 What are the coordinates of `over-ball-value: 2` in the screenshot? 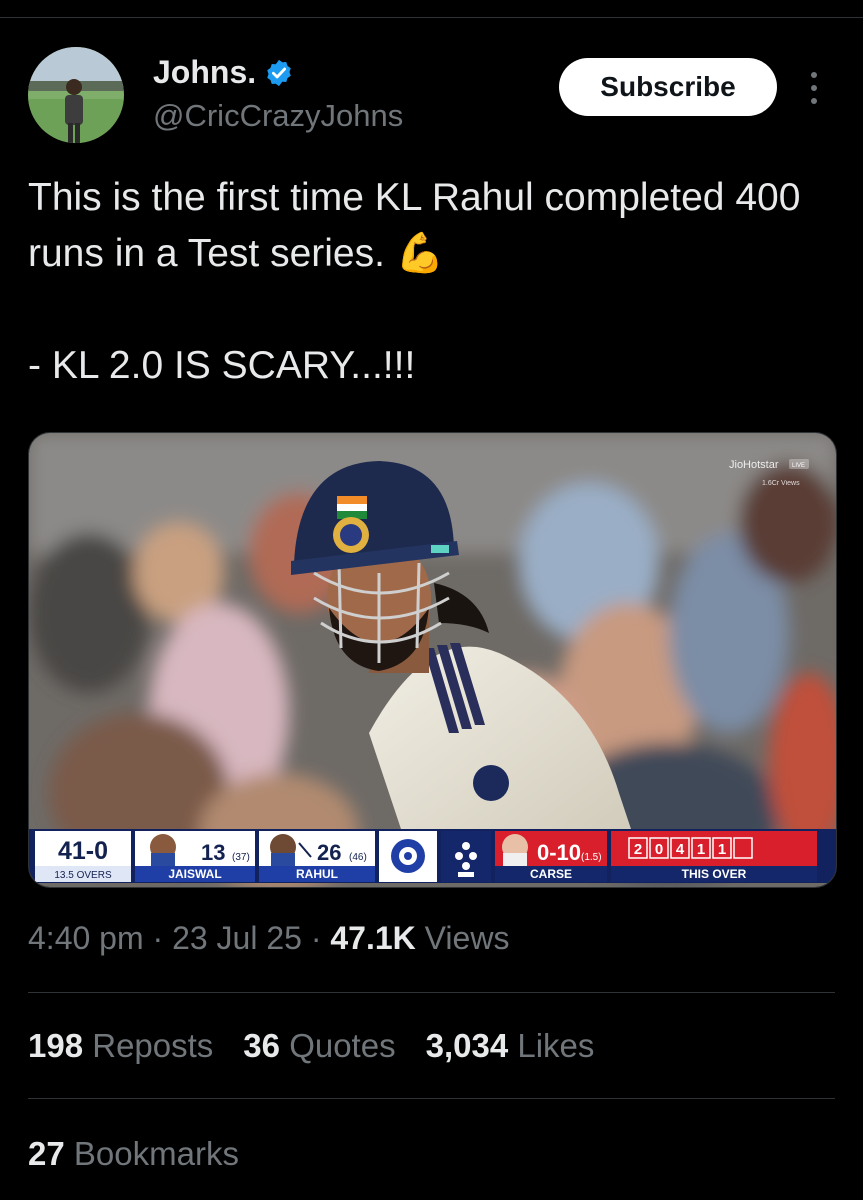 It's located at (638, 849).